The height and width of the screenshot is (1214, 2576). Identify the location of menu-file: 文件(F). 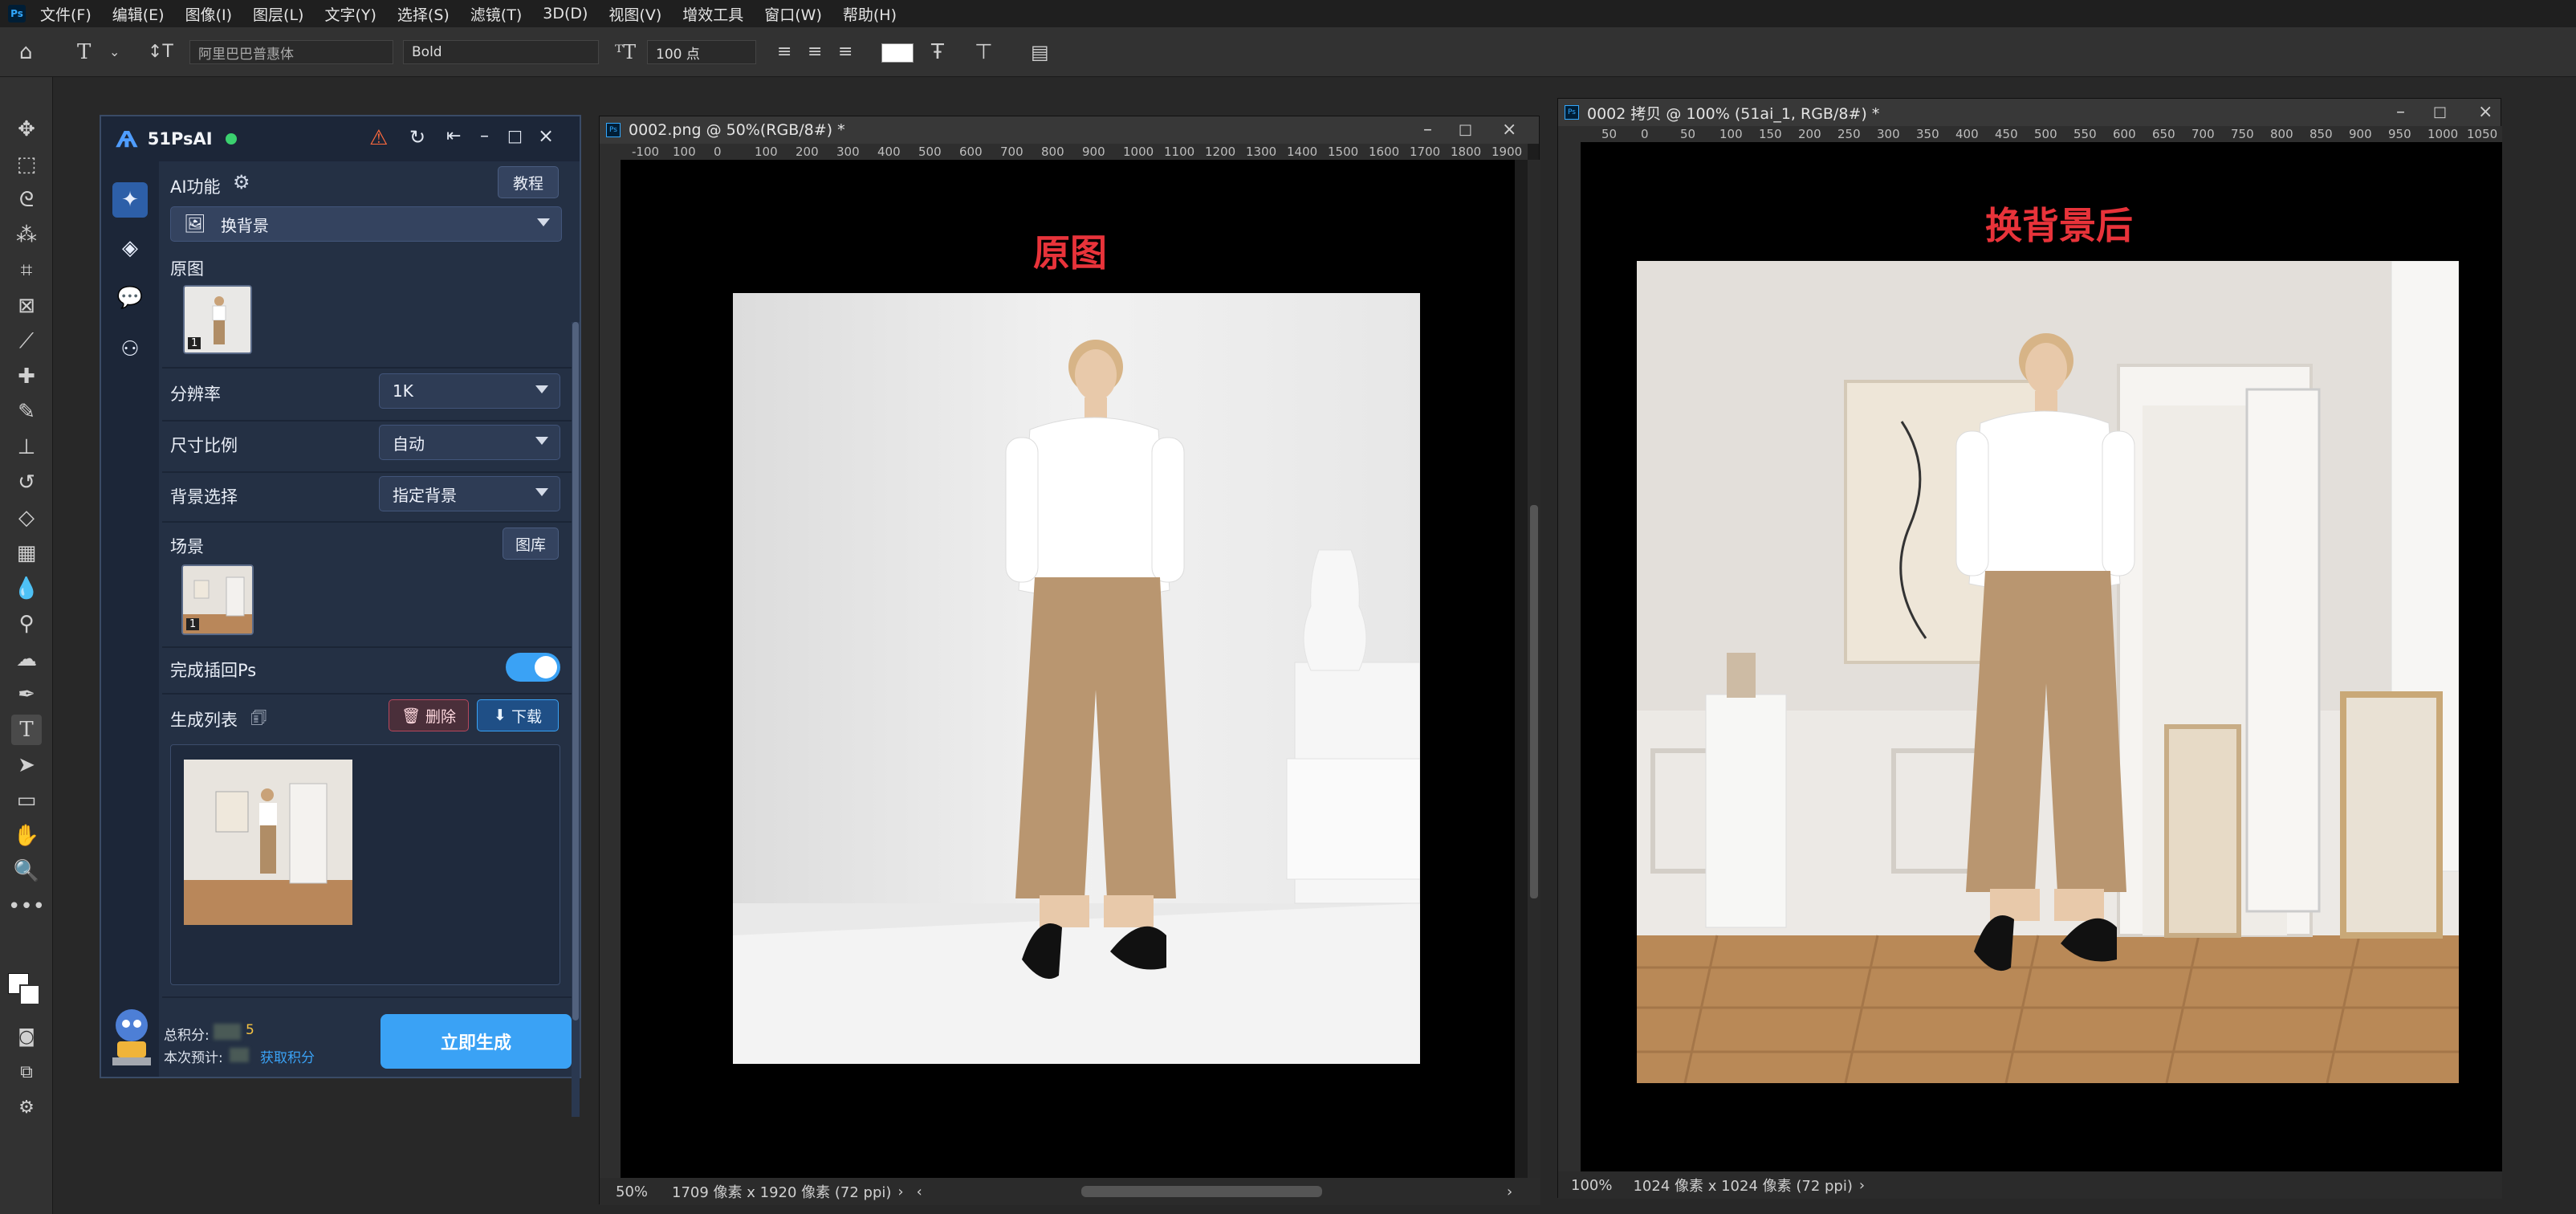
(66, 14).